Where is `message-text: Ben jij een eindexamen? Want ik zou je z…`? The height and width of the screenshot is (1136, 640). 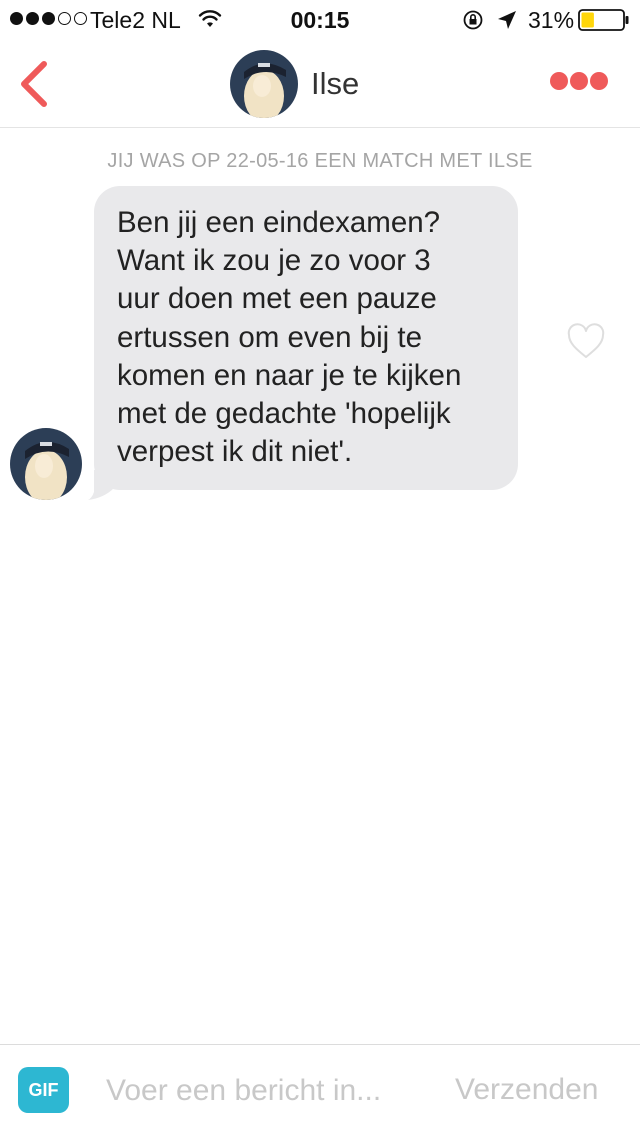 message-text: Ben jij een eindexamen? Want ik zou je z… is located at coordinates (289, 337).